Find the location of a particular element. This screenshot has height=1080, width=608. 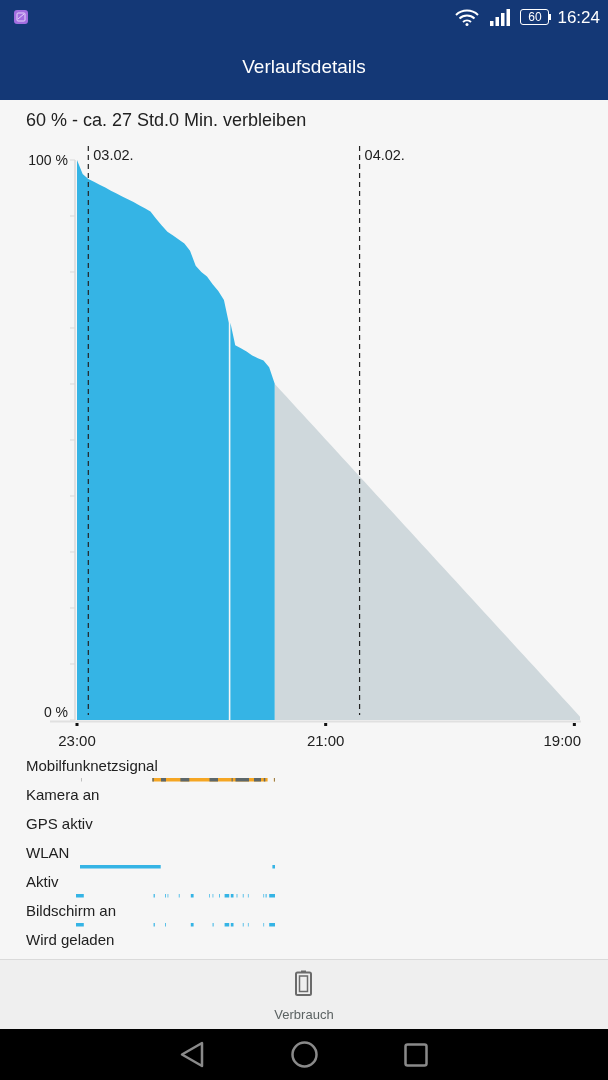

usage-button: Verbrauch is located at coordinates (304, 994).